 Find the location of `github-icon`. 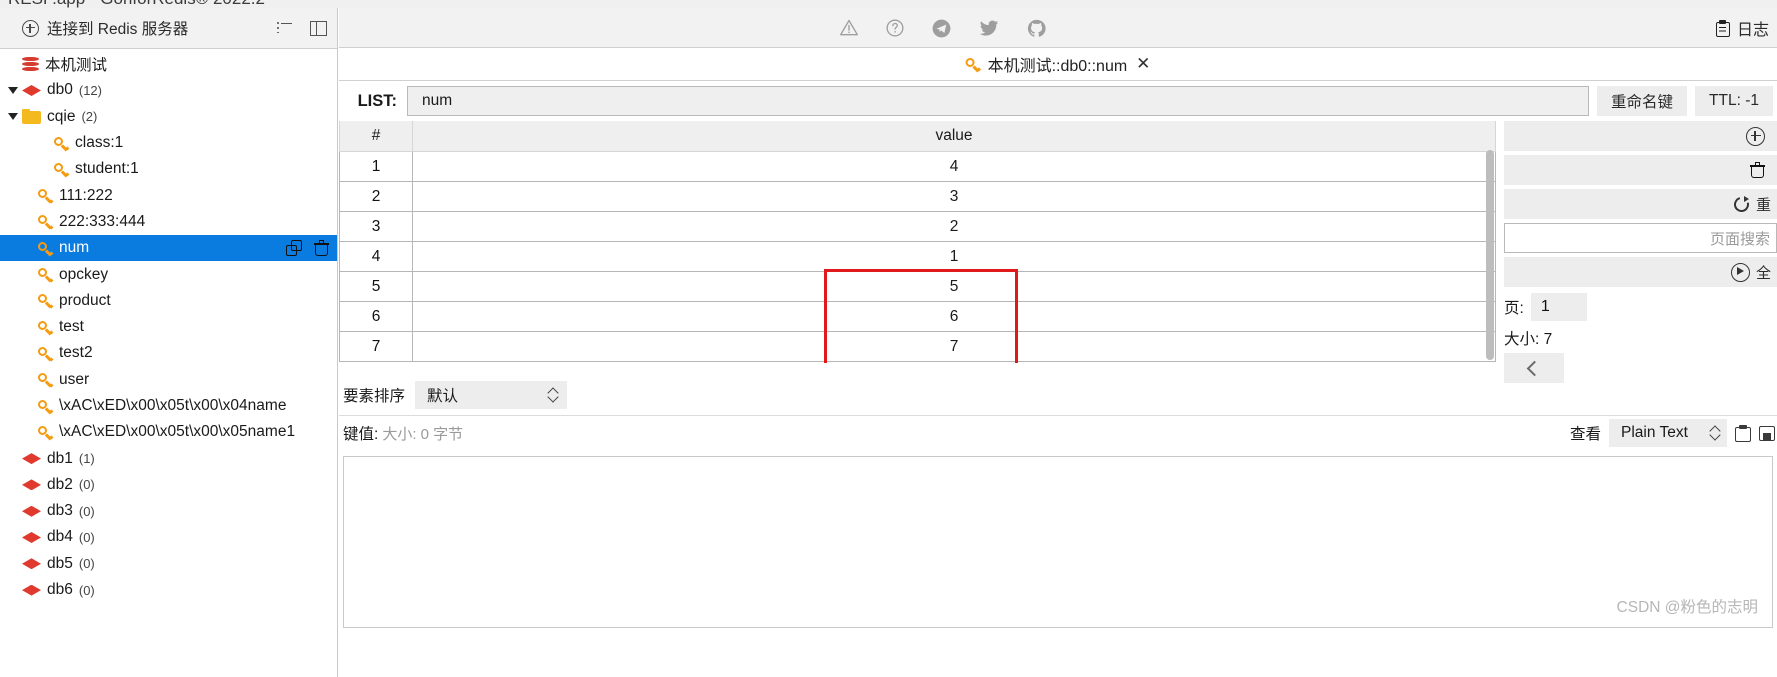

github-icon is located at coordinates (1036, 28).